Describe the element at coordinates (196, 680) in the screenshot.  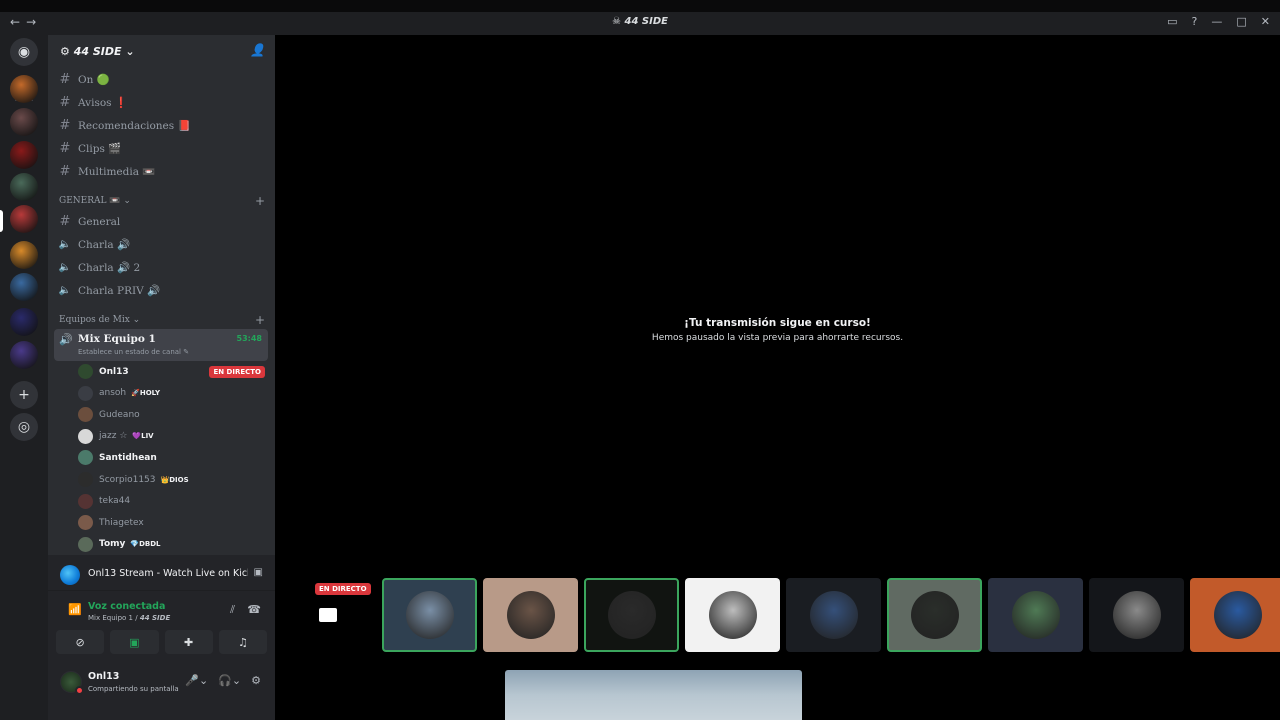
I see `microphone-icon: 🎤⌄` at that location.